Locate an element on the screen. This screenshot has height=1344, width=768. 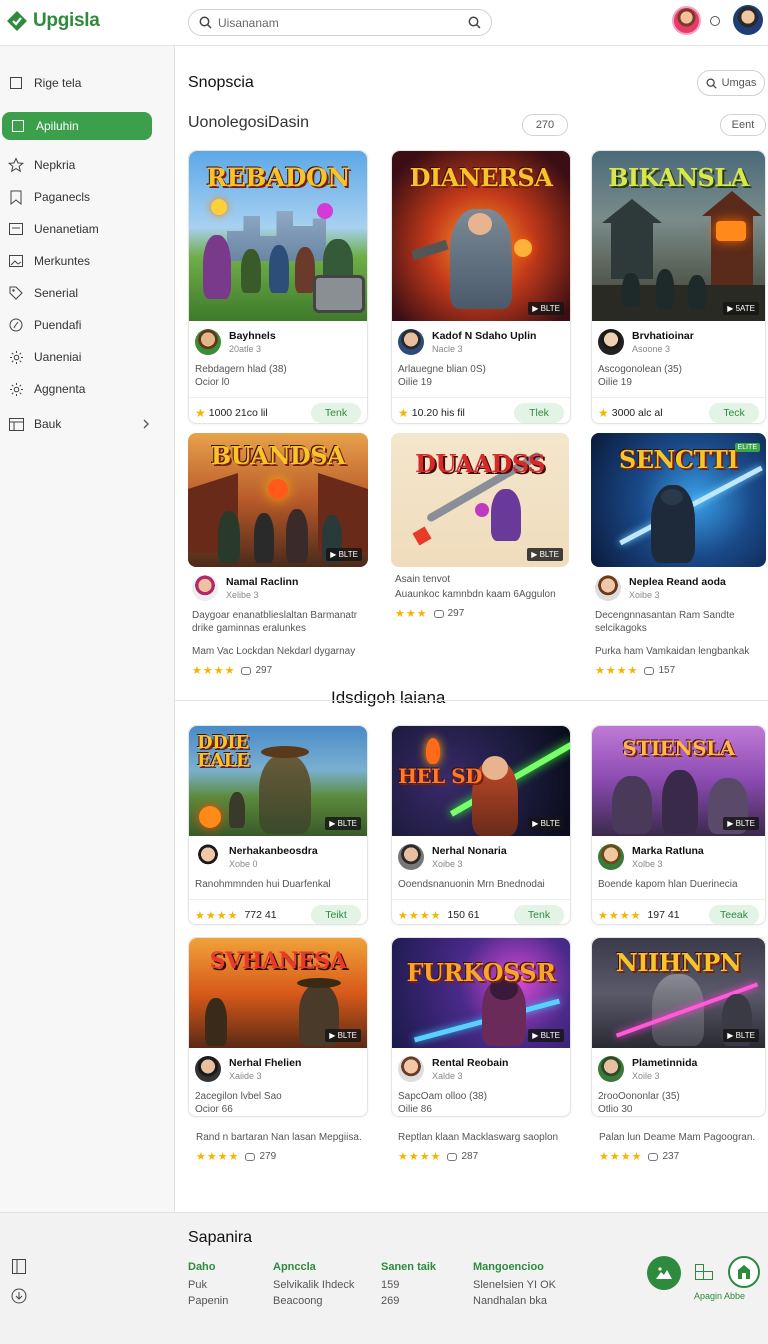
sidebar-item-puendafi: Puendafi is located at coordinates (87, 325).